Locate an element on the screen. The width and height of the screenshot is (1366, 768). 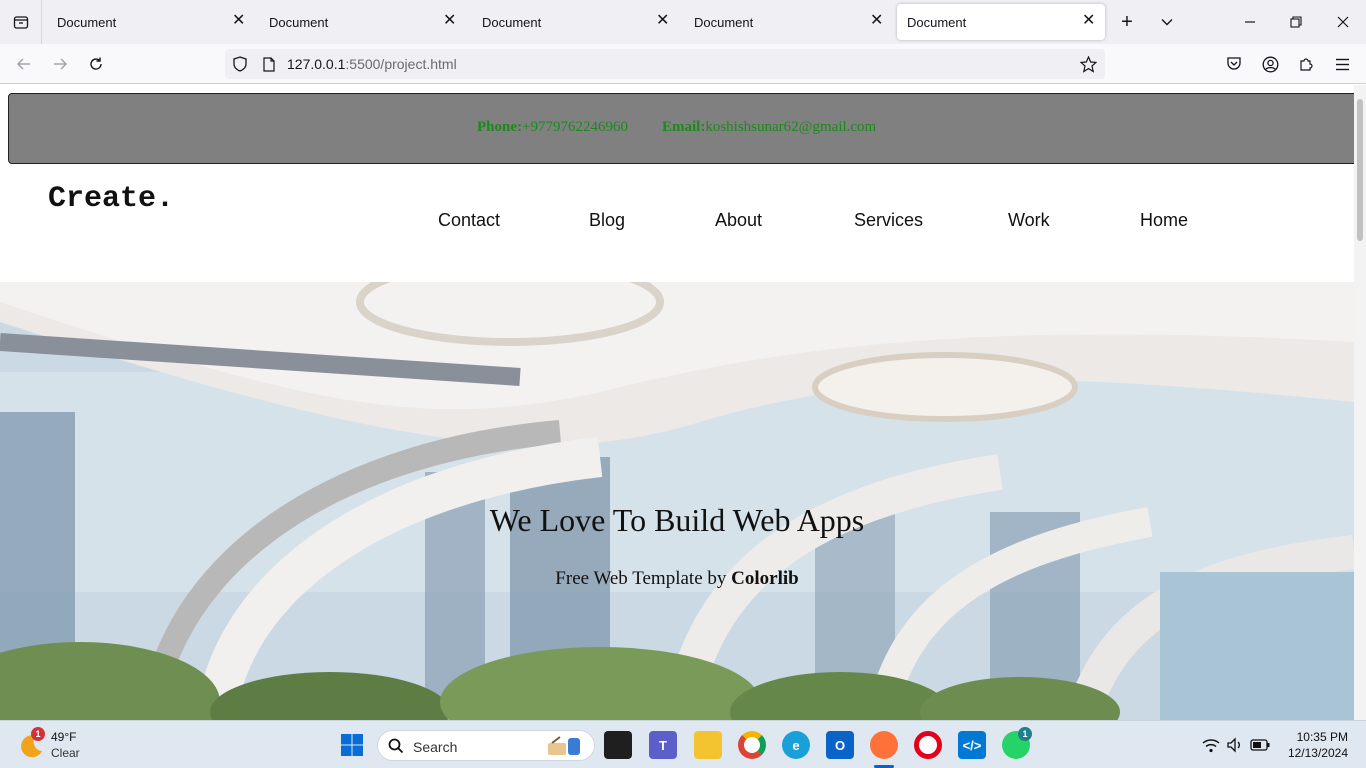
scrollbar-thumb is located at coordinates (1360, 170).